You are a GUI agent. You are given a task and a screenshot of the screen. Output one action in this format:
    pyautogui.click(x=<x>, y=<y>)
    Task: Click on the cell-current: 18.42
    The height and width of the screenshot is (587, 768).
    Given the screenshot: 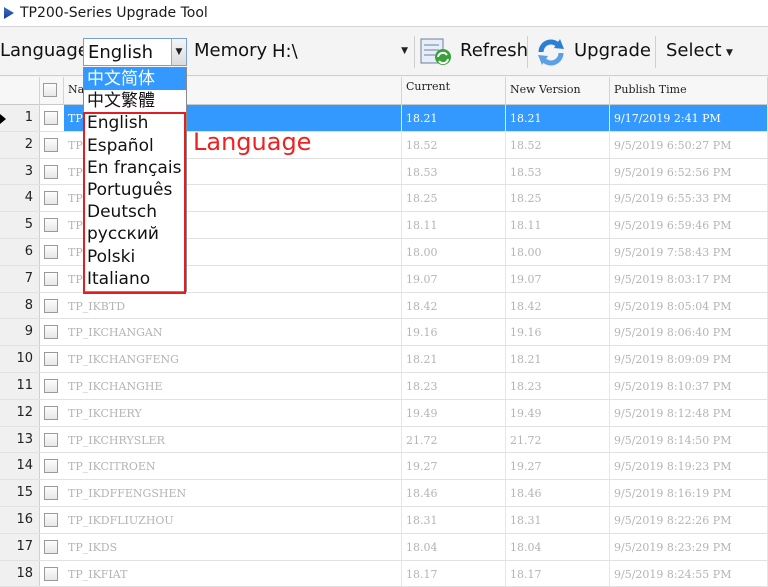 What is the action you would take?
    pyautogui.click(x=454, y=305)
    